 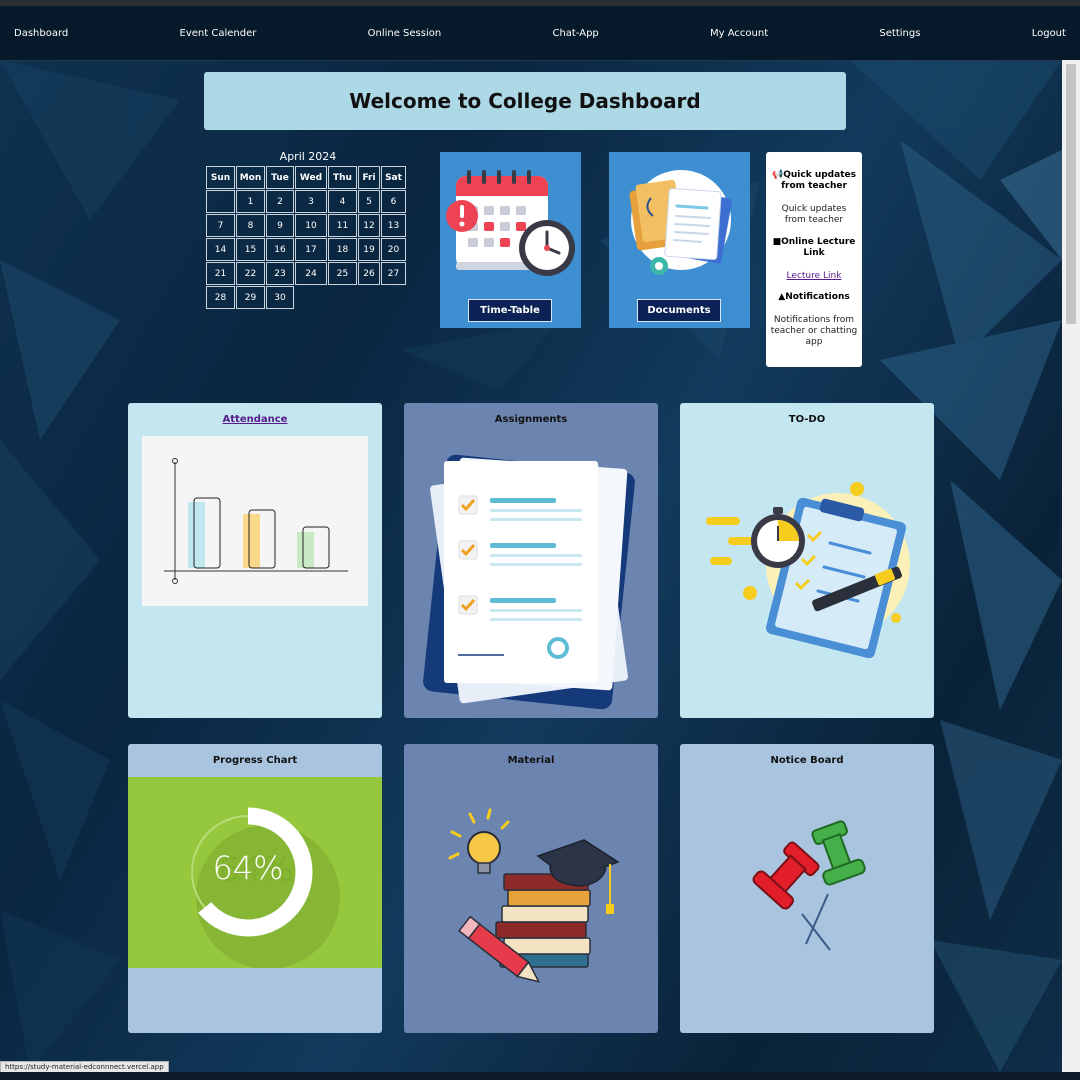 I want to click on calendar-day-cell: 22, so click(x=250, y=273).